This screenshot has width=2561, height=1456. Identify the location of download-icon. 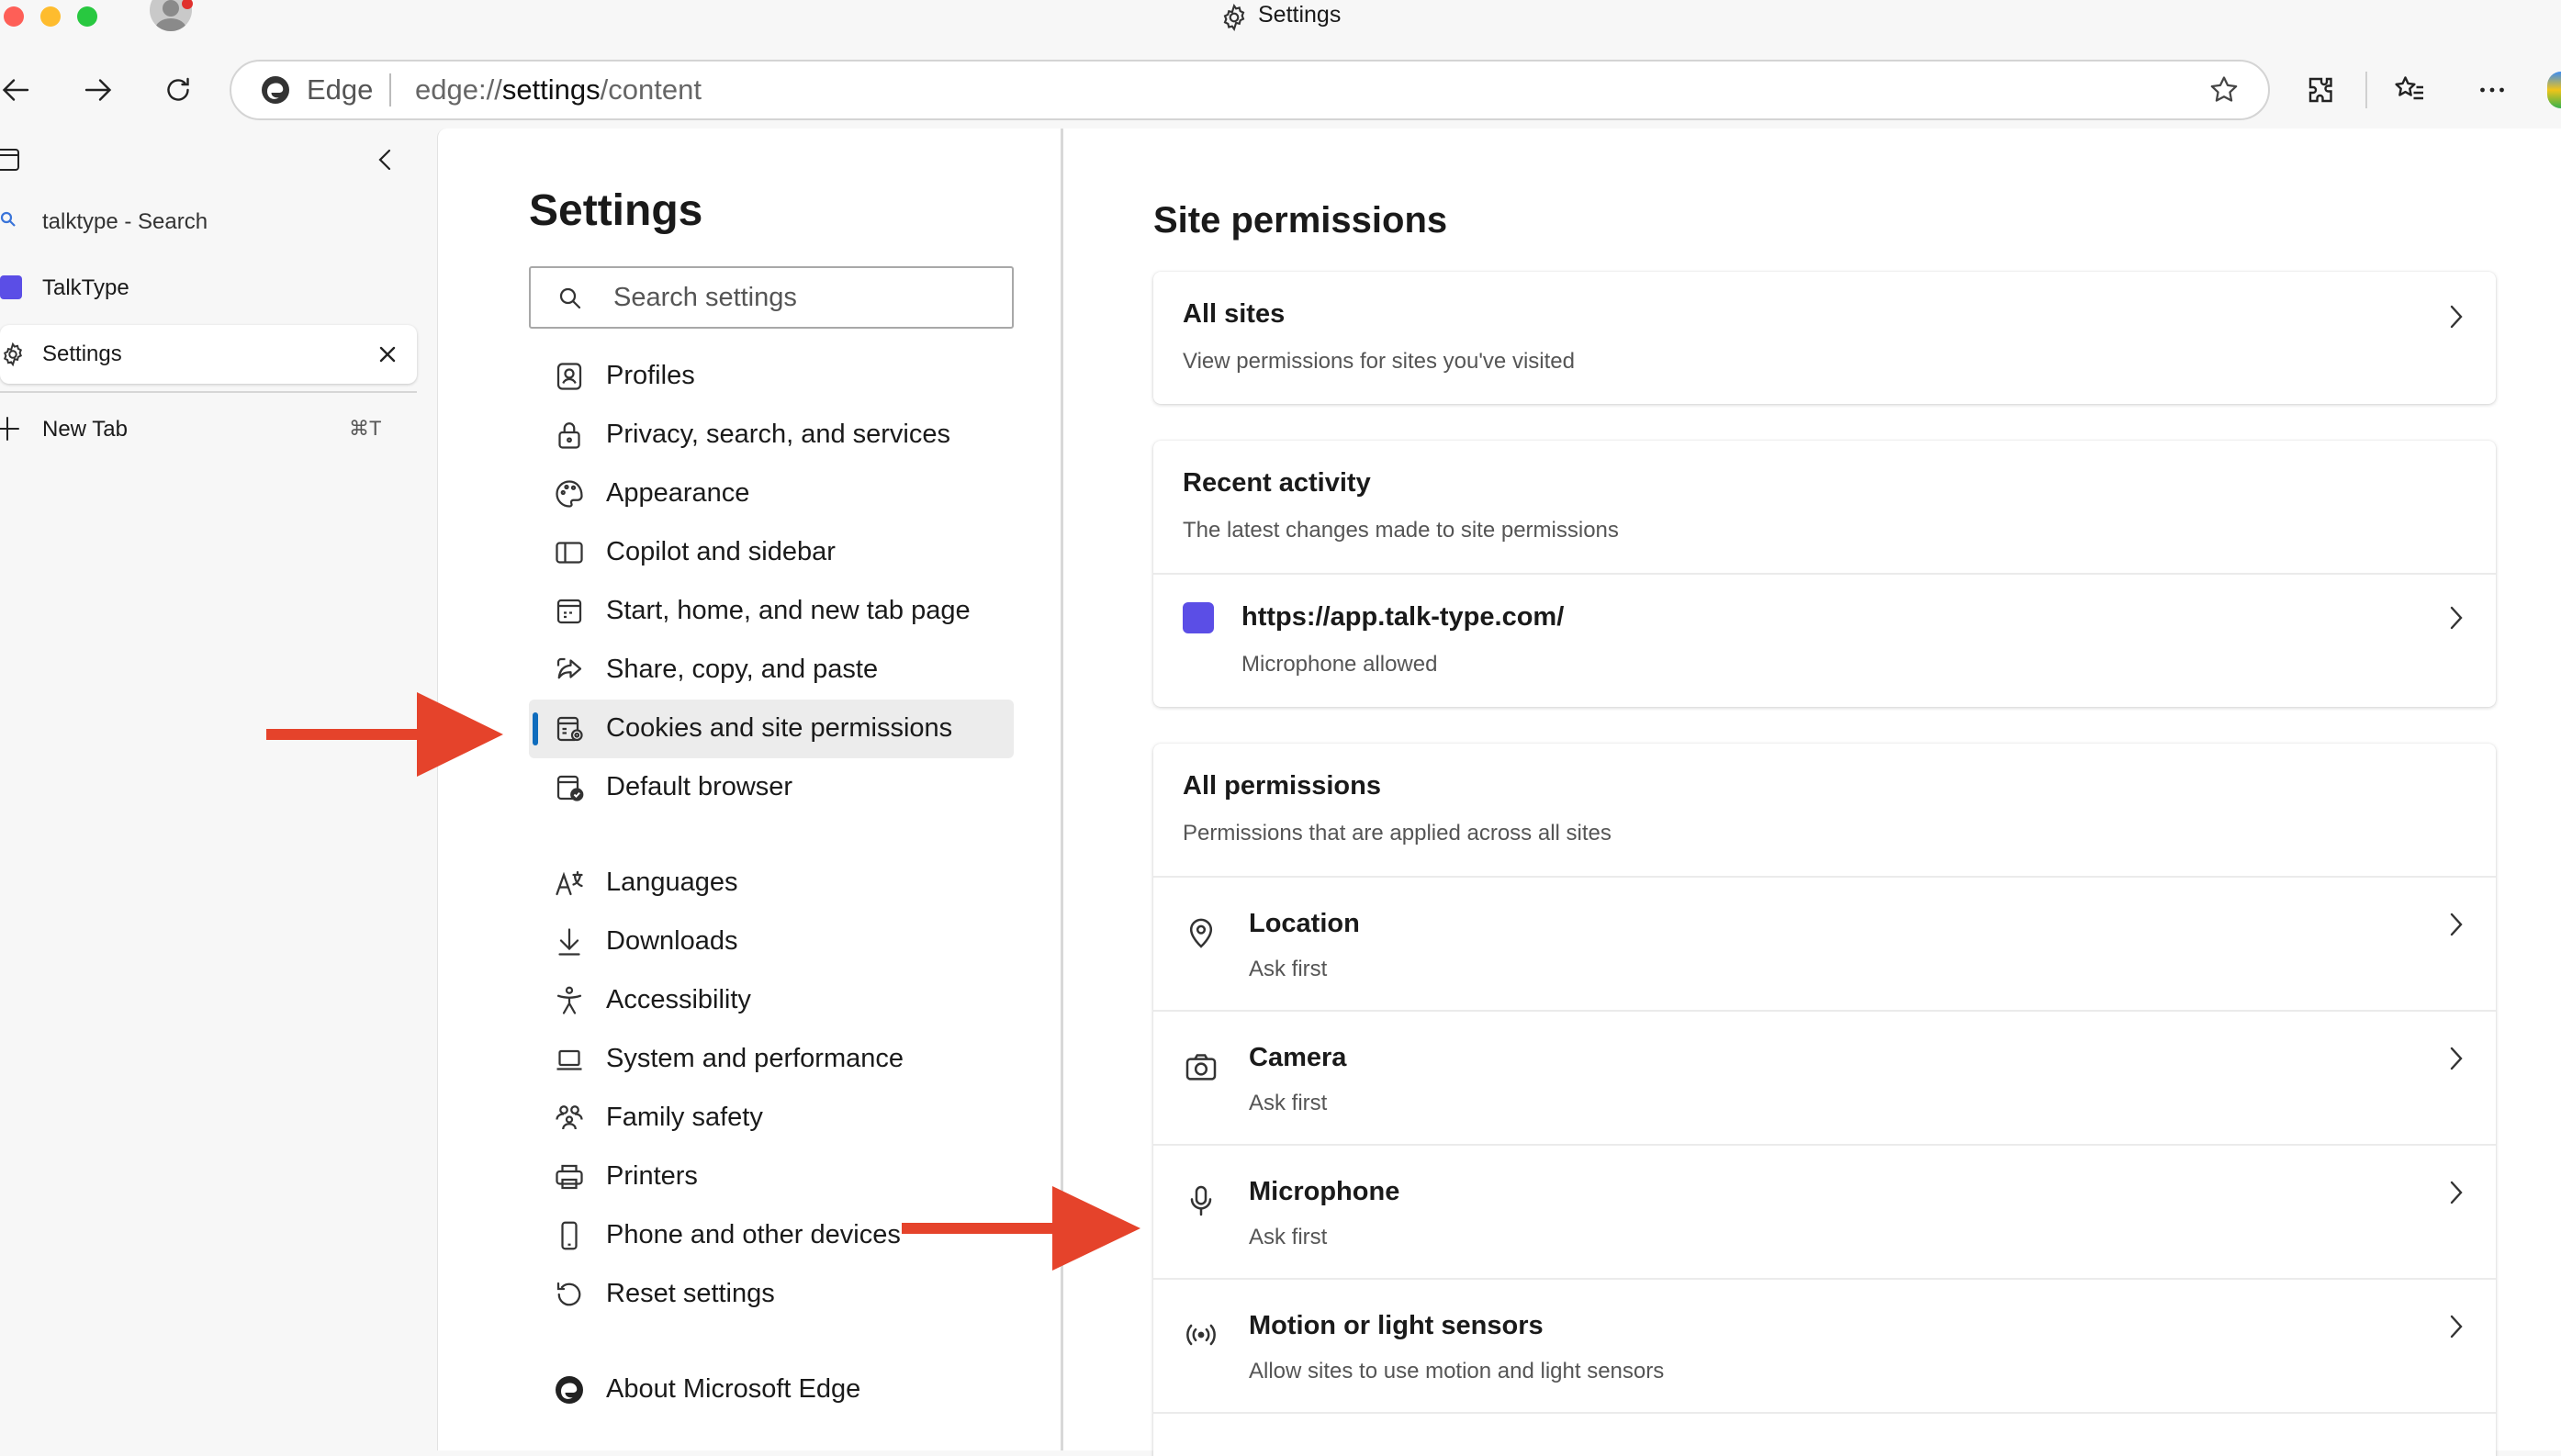
(569, 941).